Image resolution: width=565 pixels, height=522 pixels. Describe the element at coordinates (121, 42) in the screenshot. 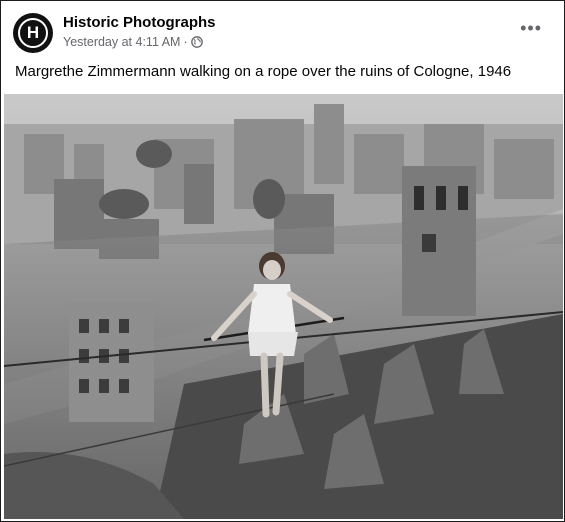

I see `timestamp: Yesterday at 4:11 AM` at that location.